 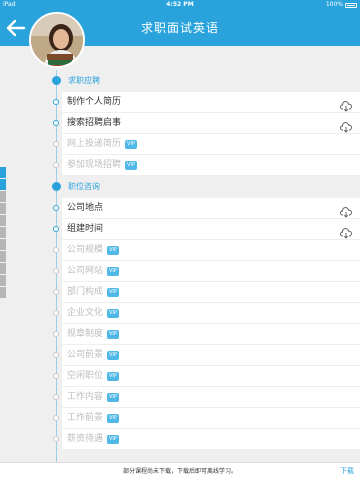 I want to click on battery-percent: 100%, so click(x=334, y=4).